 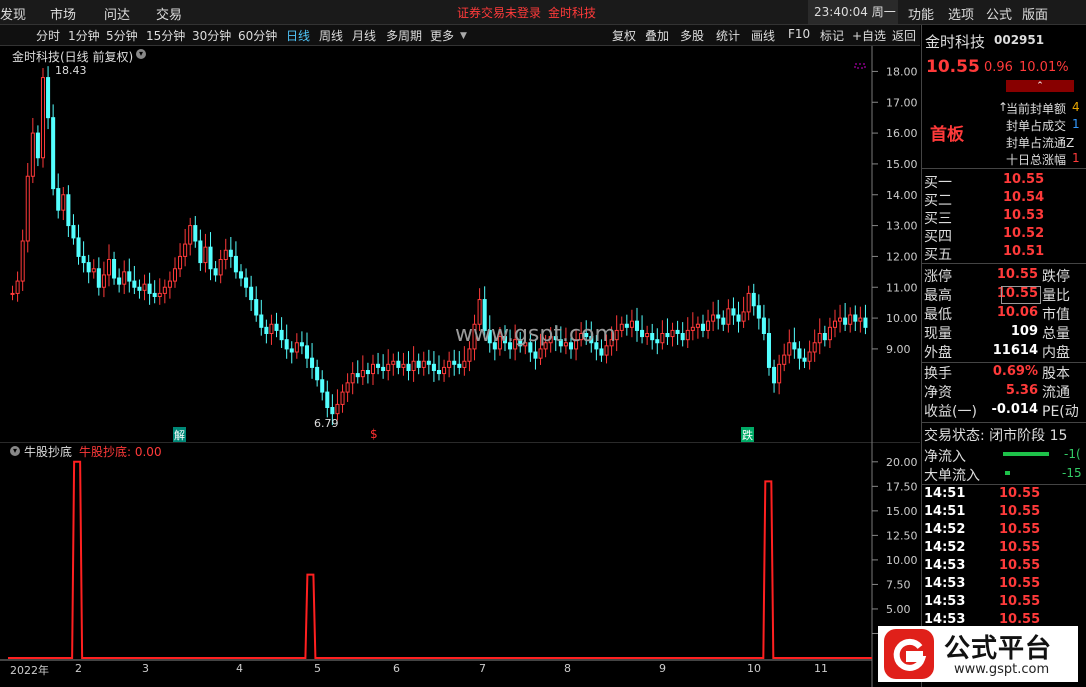 What do you see at coordinates (84, 35) in the screenshot?
I see `tf-1min: 1分钟` at bounding box center [84, 35].